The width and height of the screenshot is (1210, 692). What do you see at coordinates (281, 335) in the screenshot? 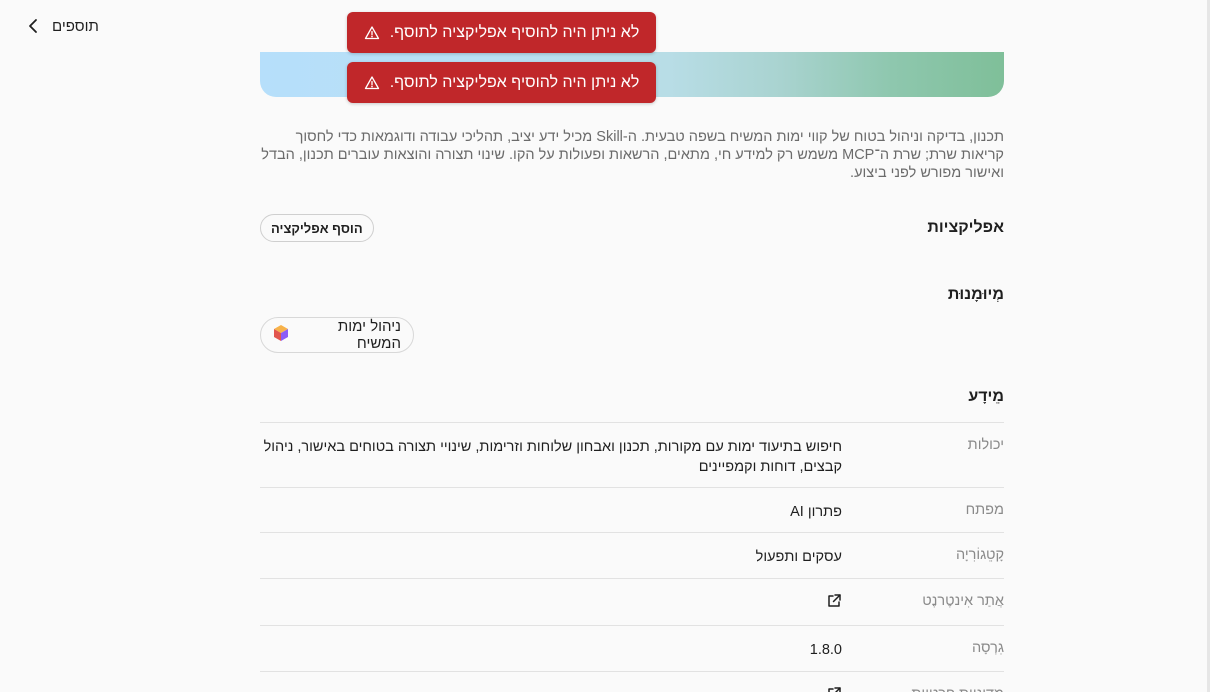
I see `skill-cube-icon` at bounding box center [281, 335].